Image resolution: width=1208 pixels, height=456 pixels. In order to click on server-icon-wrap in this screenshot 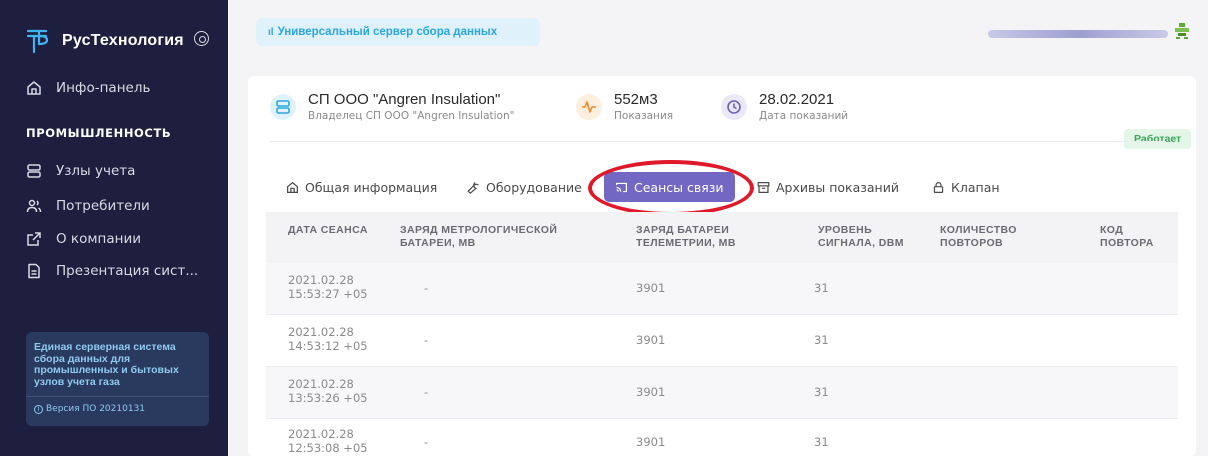, I will do `click(283, 106)`.